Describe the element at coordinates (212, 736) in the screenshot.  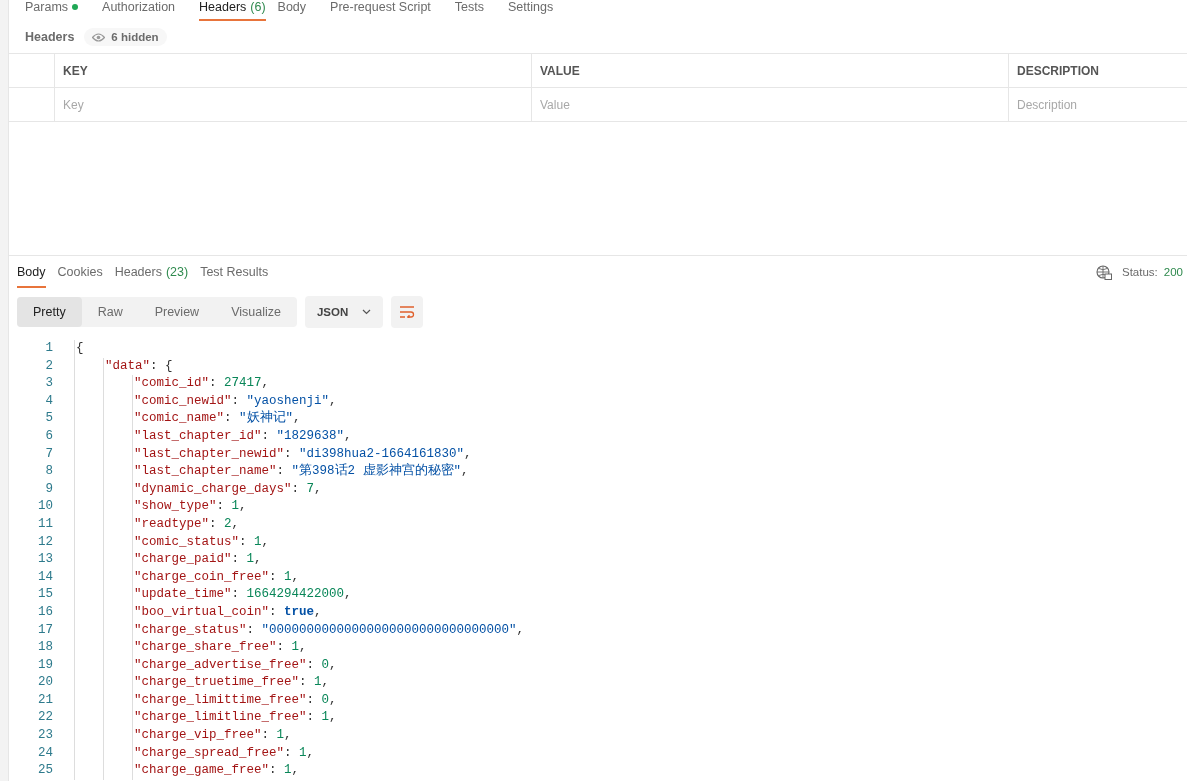
I see `code-line: "charge_vip_free": 1,` at that location.